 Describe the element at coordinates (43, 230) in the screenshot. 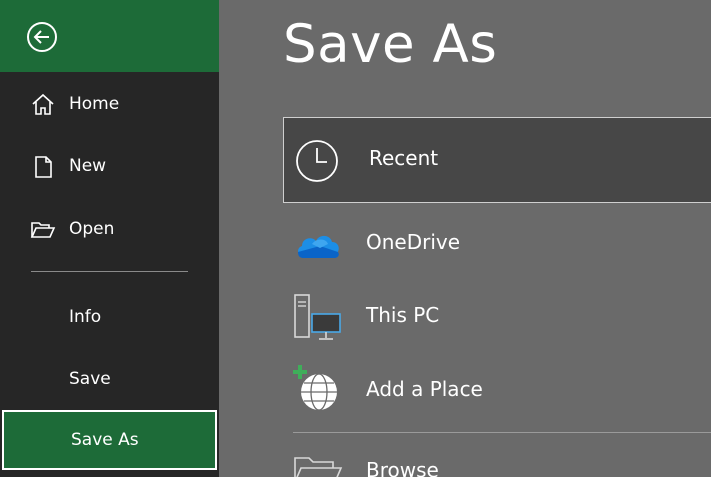

I see `open-folder-icon` at that location.